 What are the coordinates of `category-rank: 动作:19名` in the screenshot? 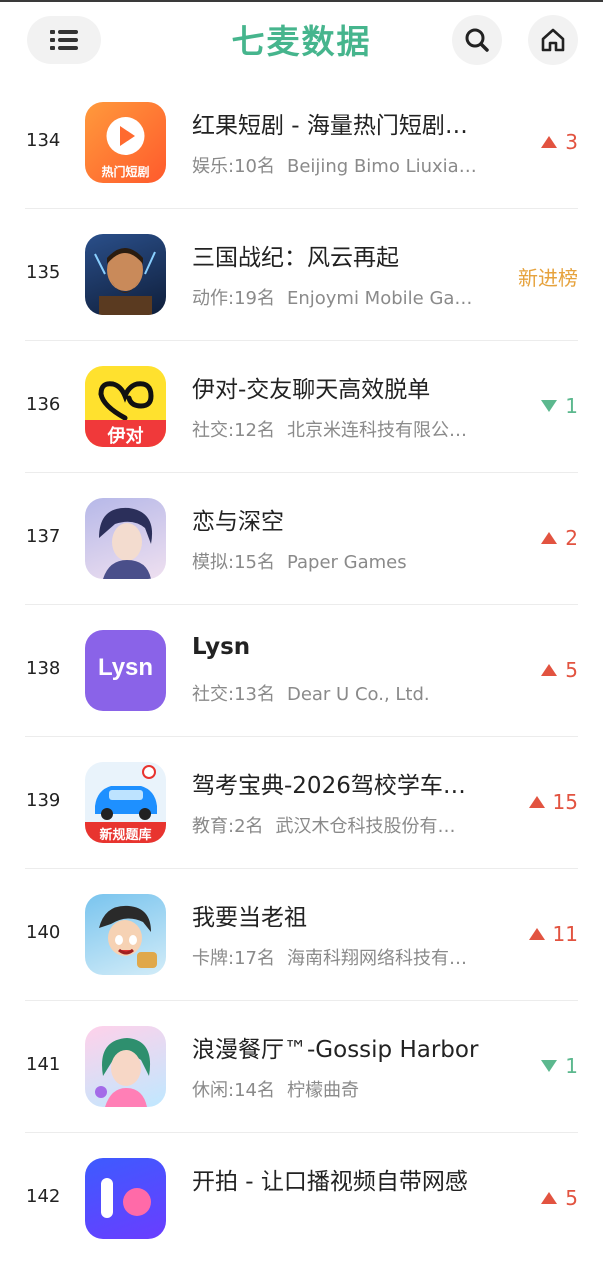 It's located at (233, 298).